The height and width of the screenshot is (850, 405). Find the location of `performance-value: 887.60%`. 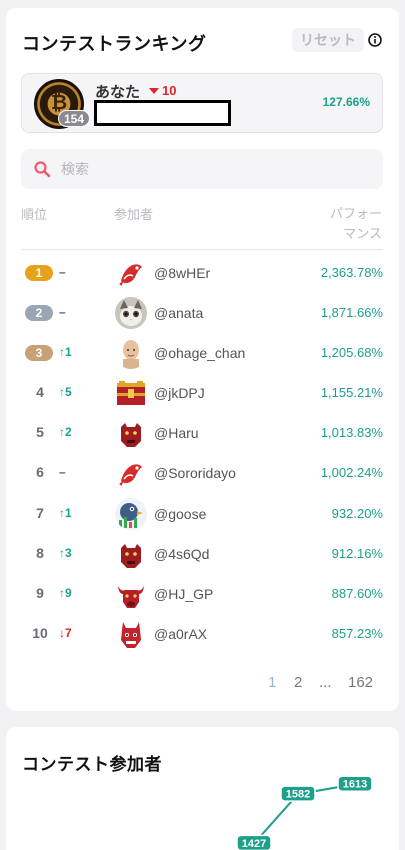

performance-value: 887.60% is located at coordinates (357, 593).